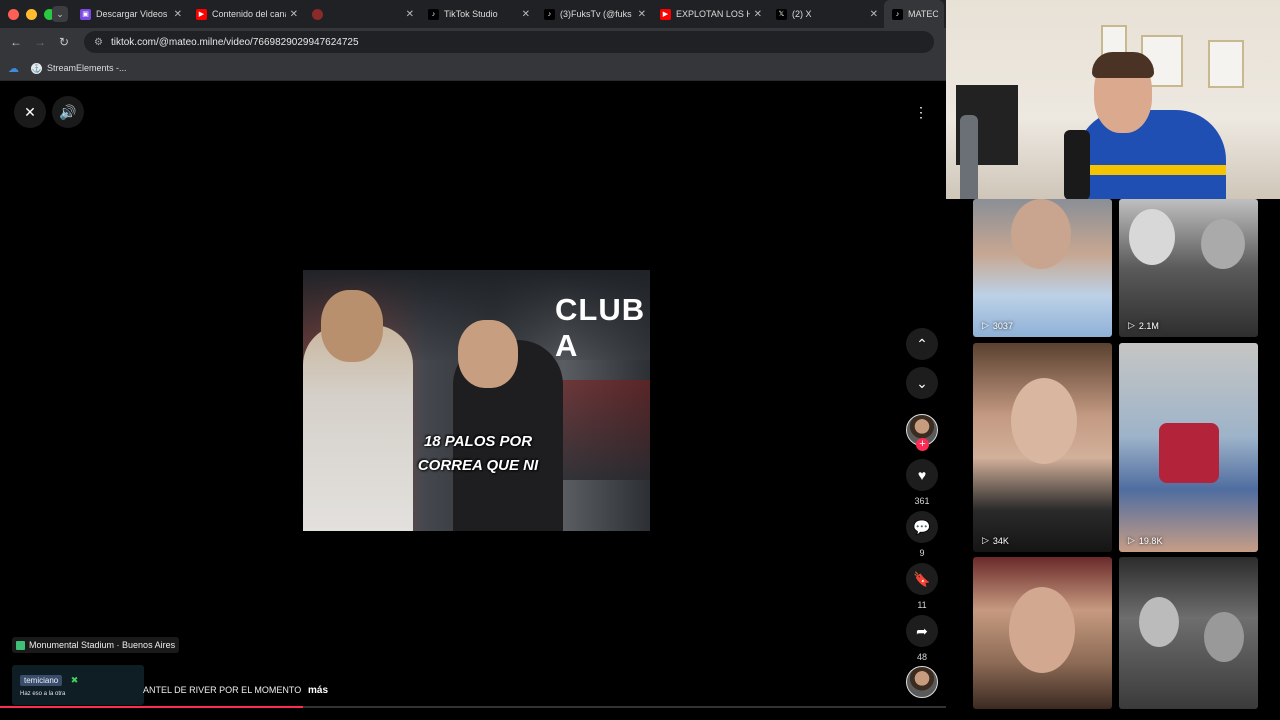 The width and height of the screenshot is (1280, 720). I want to click on video-description: ANTEL DE RIVER POR EL MOMENTO, so click(222, 690).